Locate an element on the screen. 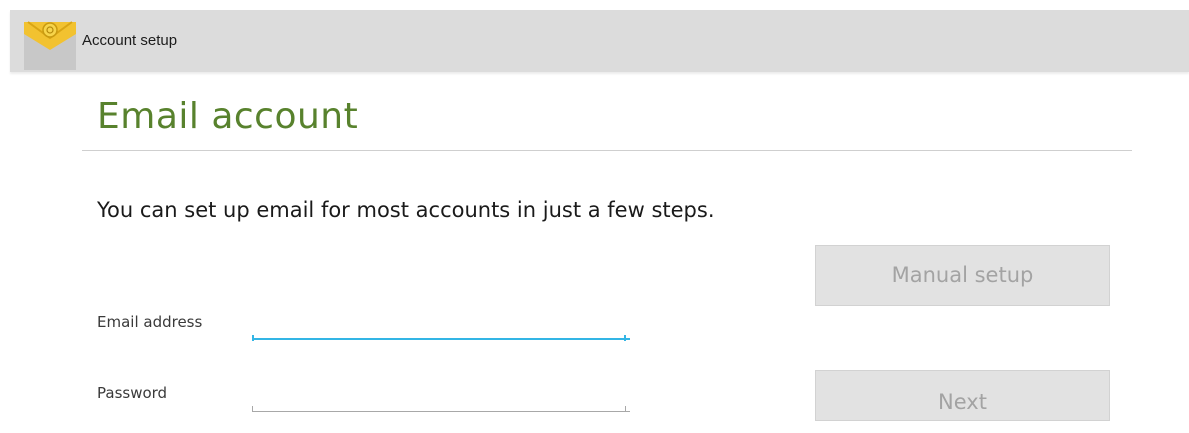 The image size is (1189, 433). manual-setup-button: Manual setup is located at coordinates (962, 275).